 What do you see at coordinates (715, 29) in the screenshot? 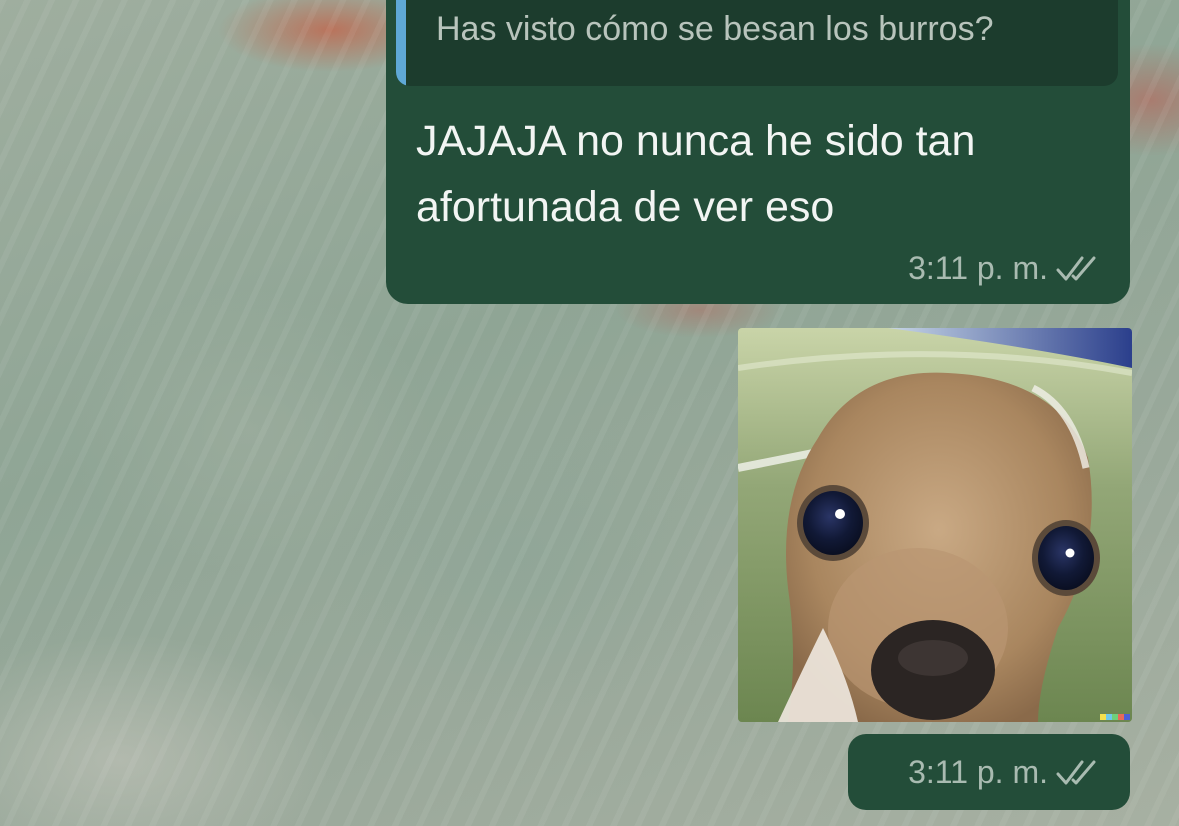
I see `quoted-message-text: Has visto cómo se besan los burros?` at bounding box center [715, 29].